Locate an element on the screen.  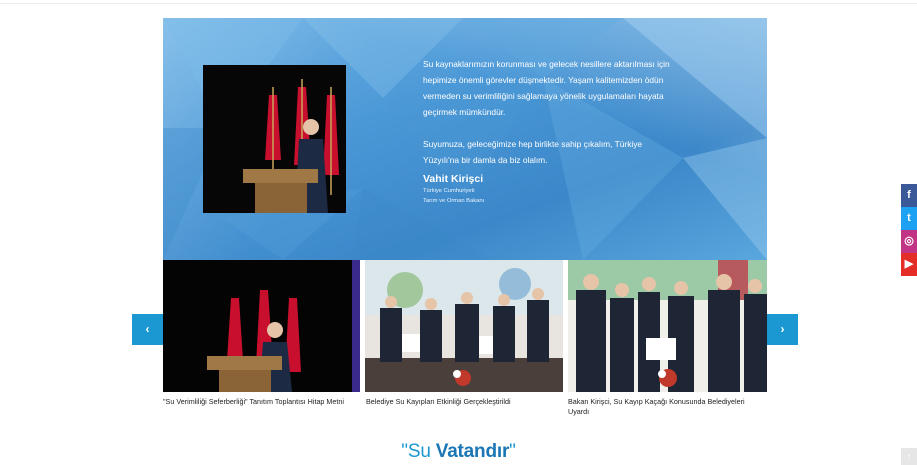
chevron-left-icon: ‹ is located at coordinates (147, 329).